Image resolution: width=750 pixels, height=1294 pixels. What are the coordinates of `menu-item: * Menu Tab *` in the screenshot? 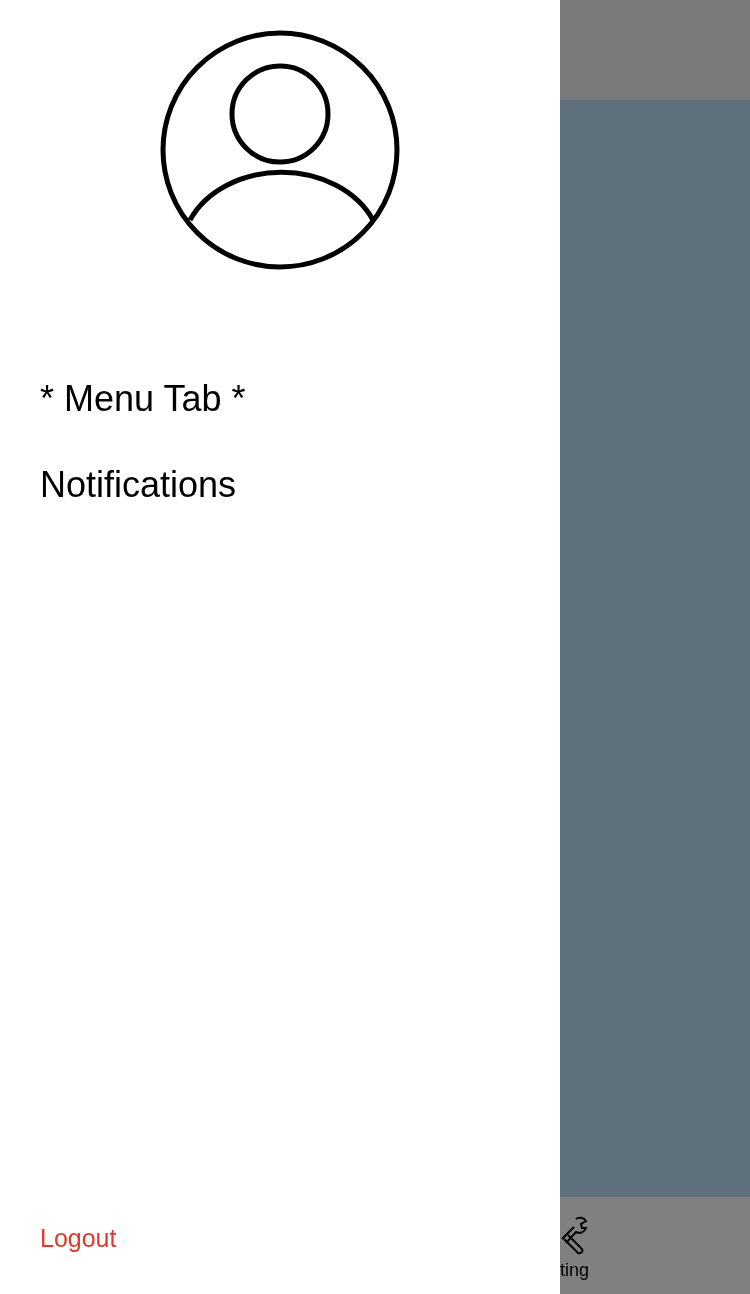 It's located at (143, 399).